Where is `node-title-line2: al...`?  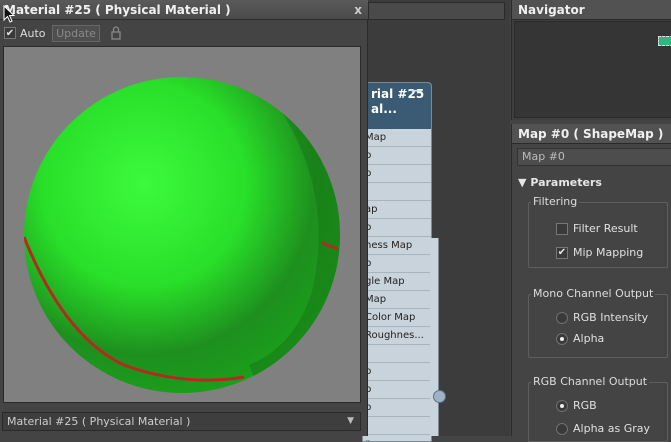
node-title-line2: al... is located at coordinates (384, 109).